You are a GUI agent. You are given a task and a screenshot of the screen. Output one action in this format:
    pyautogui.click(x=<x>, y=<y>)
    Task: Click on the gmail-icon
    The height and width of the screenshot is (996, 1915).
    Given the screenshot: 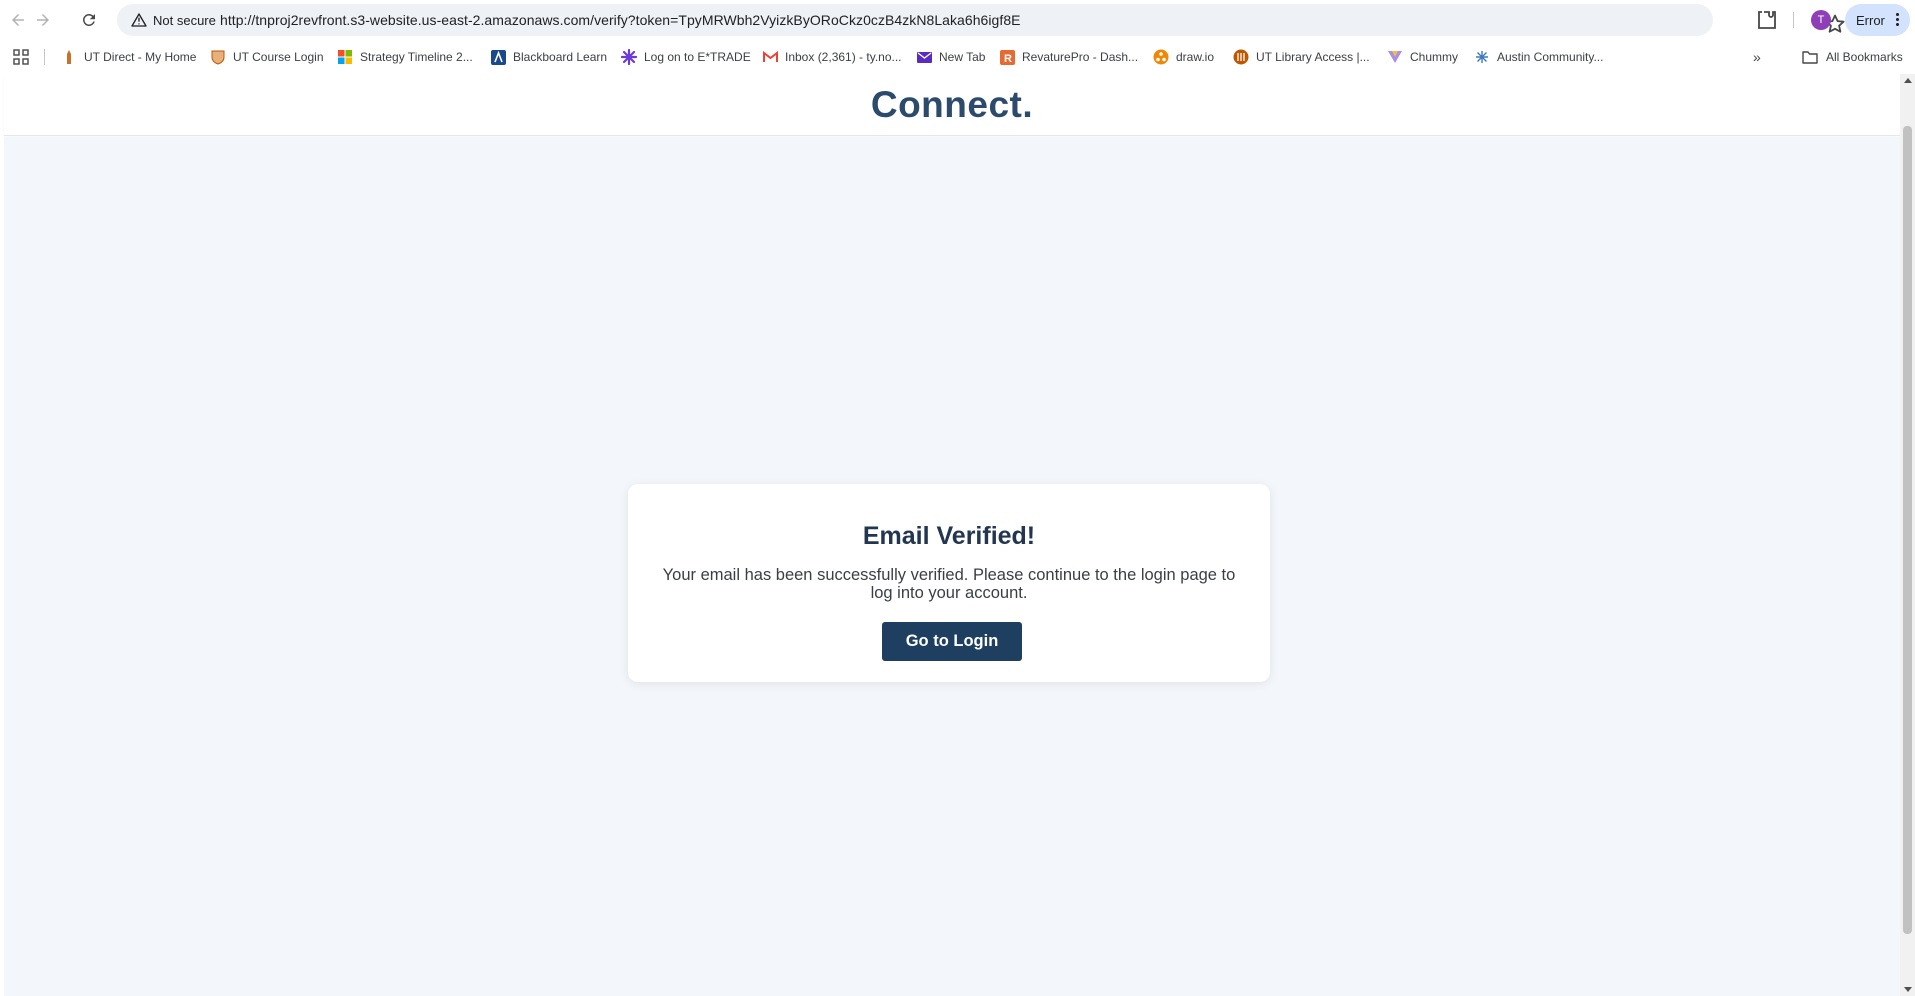 What is the action you would take?
    pyautogui.click(x=770, y=57)
    